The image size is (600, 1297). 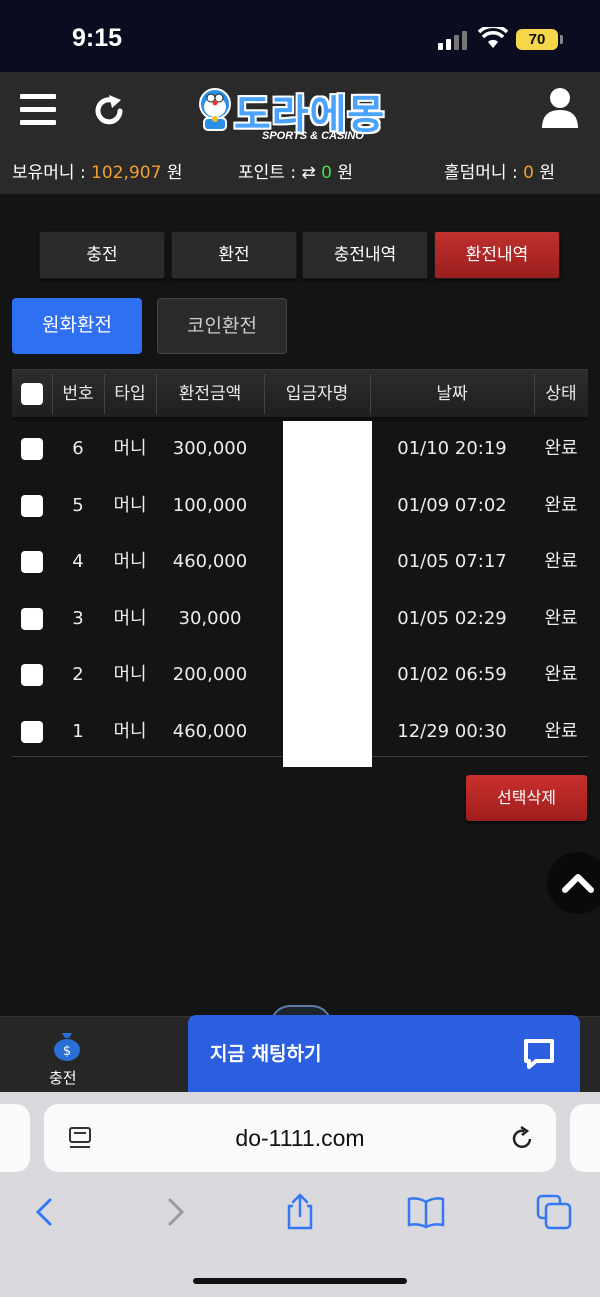 I want to click on cell-no: 1, so click(x=78, y=731).